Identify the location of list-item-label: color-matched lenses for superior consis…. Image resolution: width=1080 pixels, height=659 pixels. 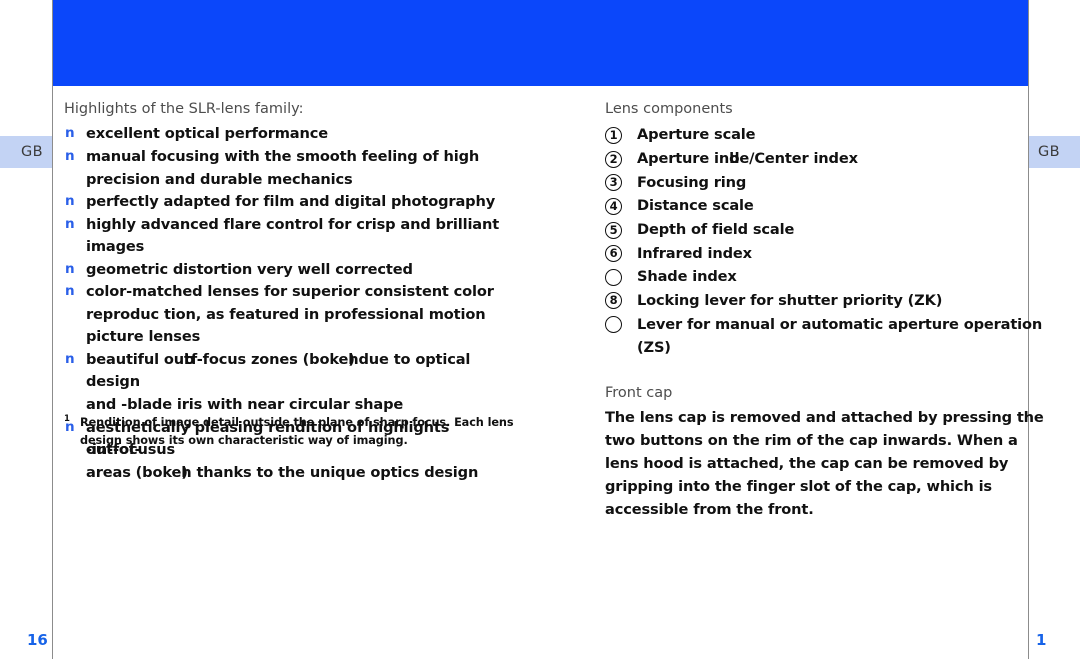
(290, 314).